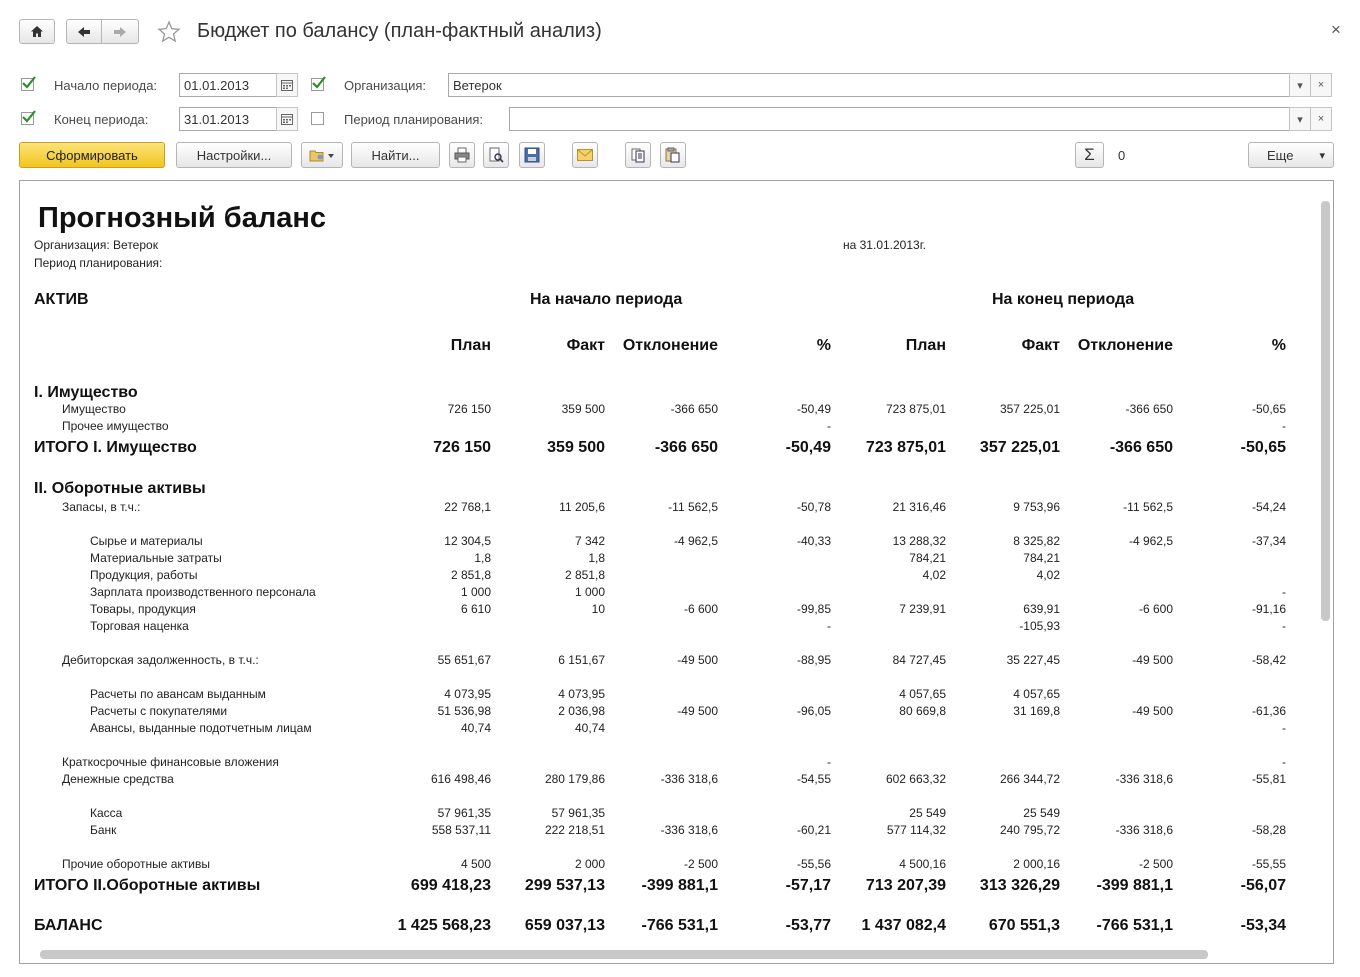  Describe the element at coordinates (585, 155) in the screenshot. I see `send-mail-button` at that location.